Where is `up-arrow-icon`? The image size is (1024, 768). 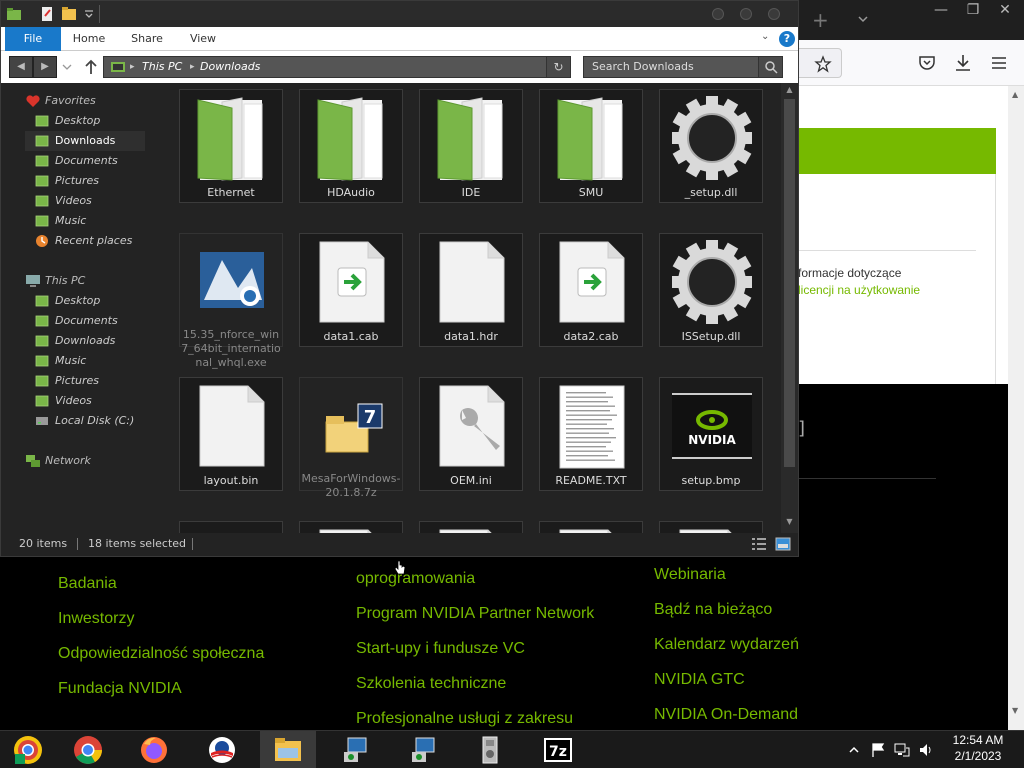
up-arrow-icon is located at coordinates (91, 67).